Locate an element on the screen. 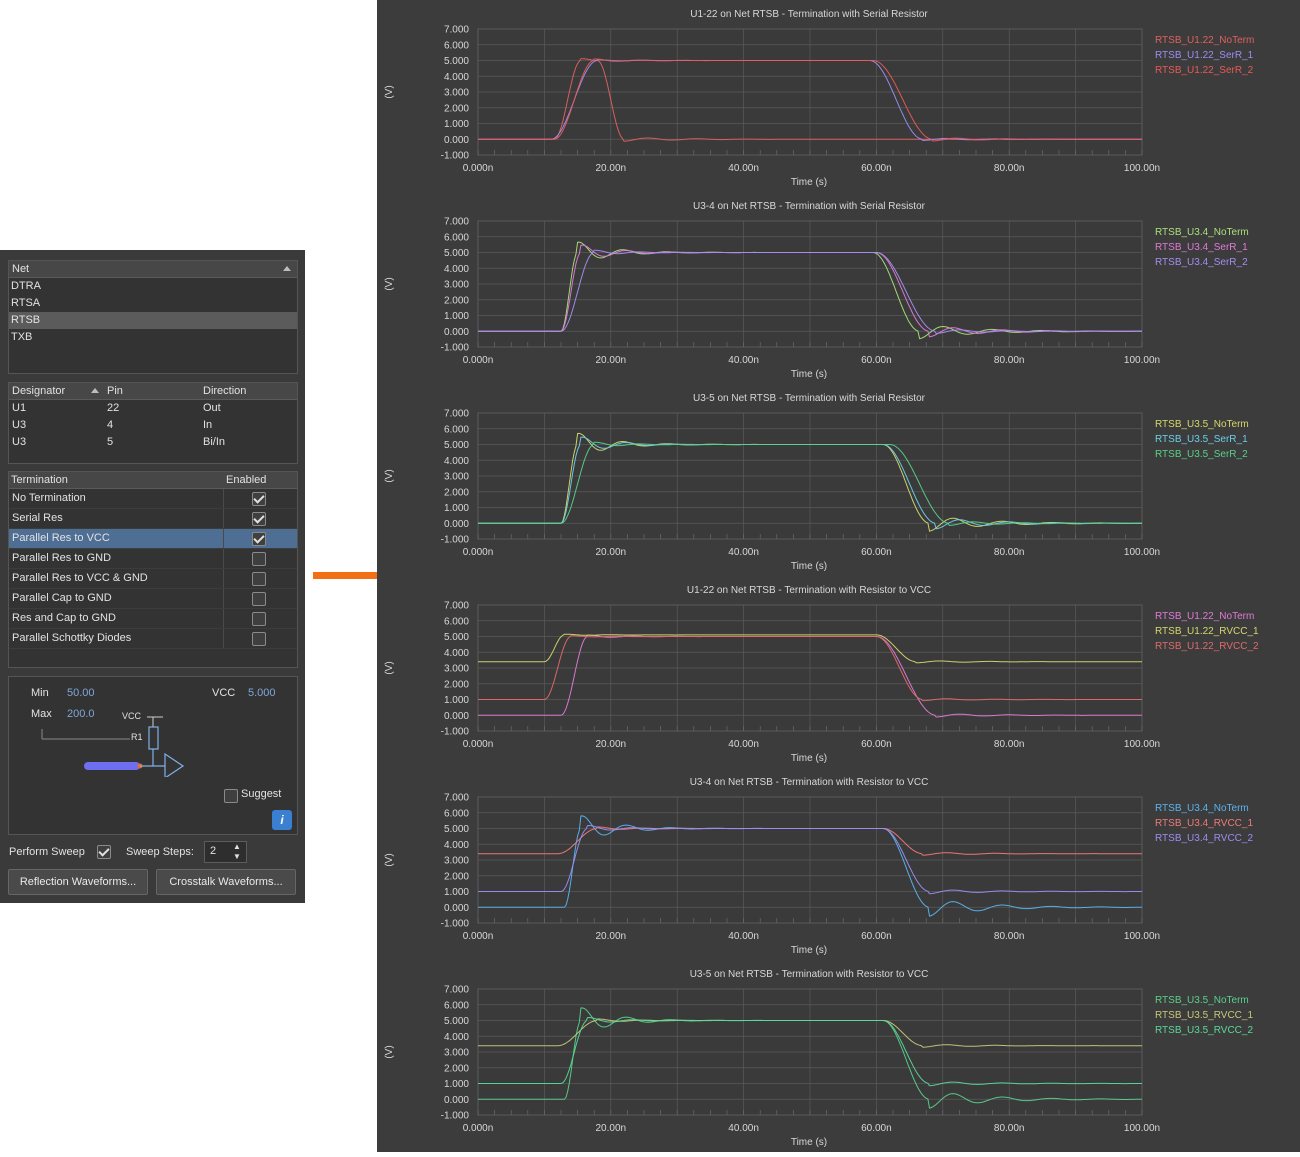 The height and width of the screenshot is (1157, 1300). termination-label: Res and Cap to GND is located at coordinates (64, 618).